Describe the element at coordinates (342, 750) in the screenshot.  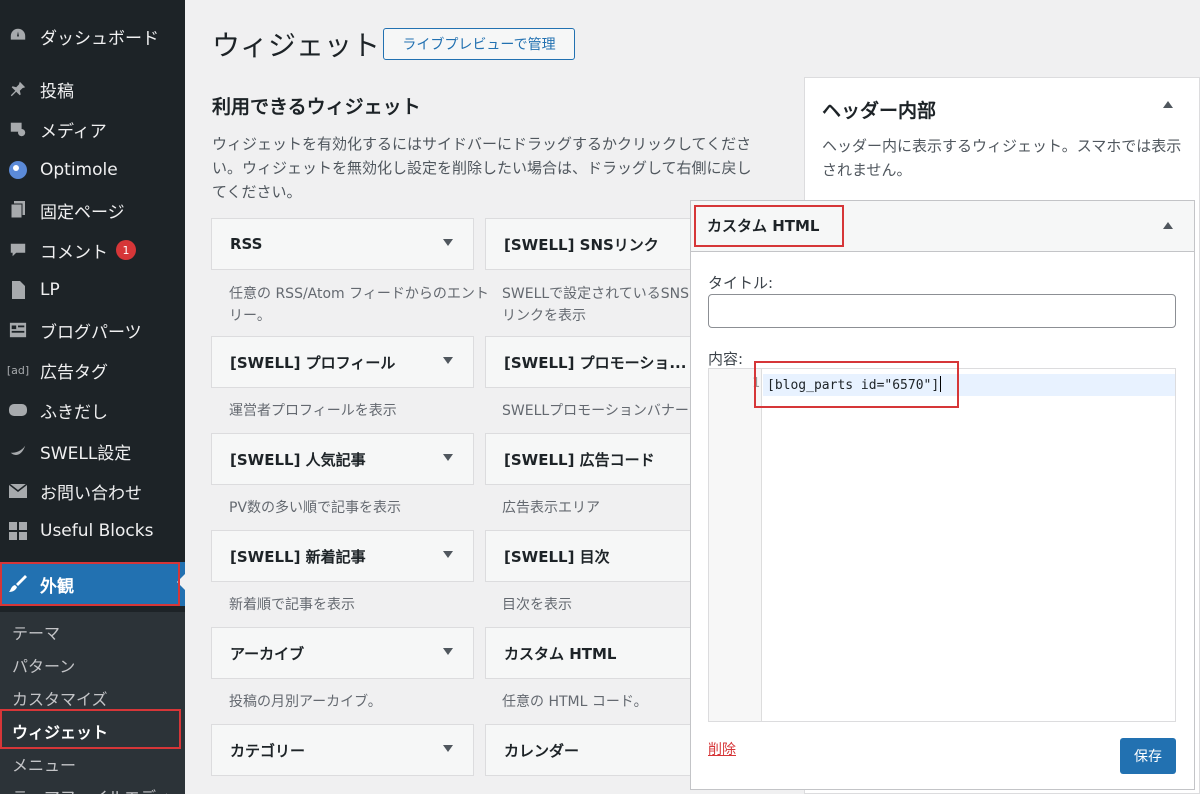
I see `widget-categories: カテゴリー` at that location.